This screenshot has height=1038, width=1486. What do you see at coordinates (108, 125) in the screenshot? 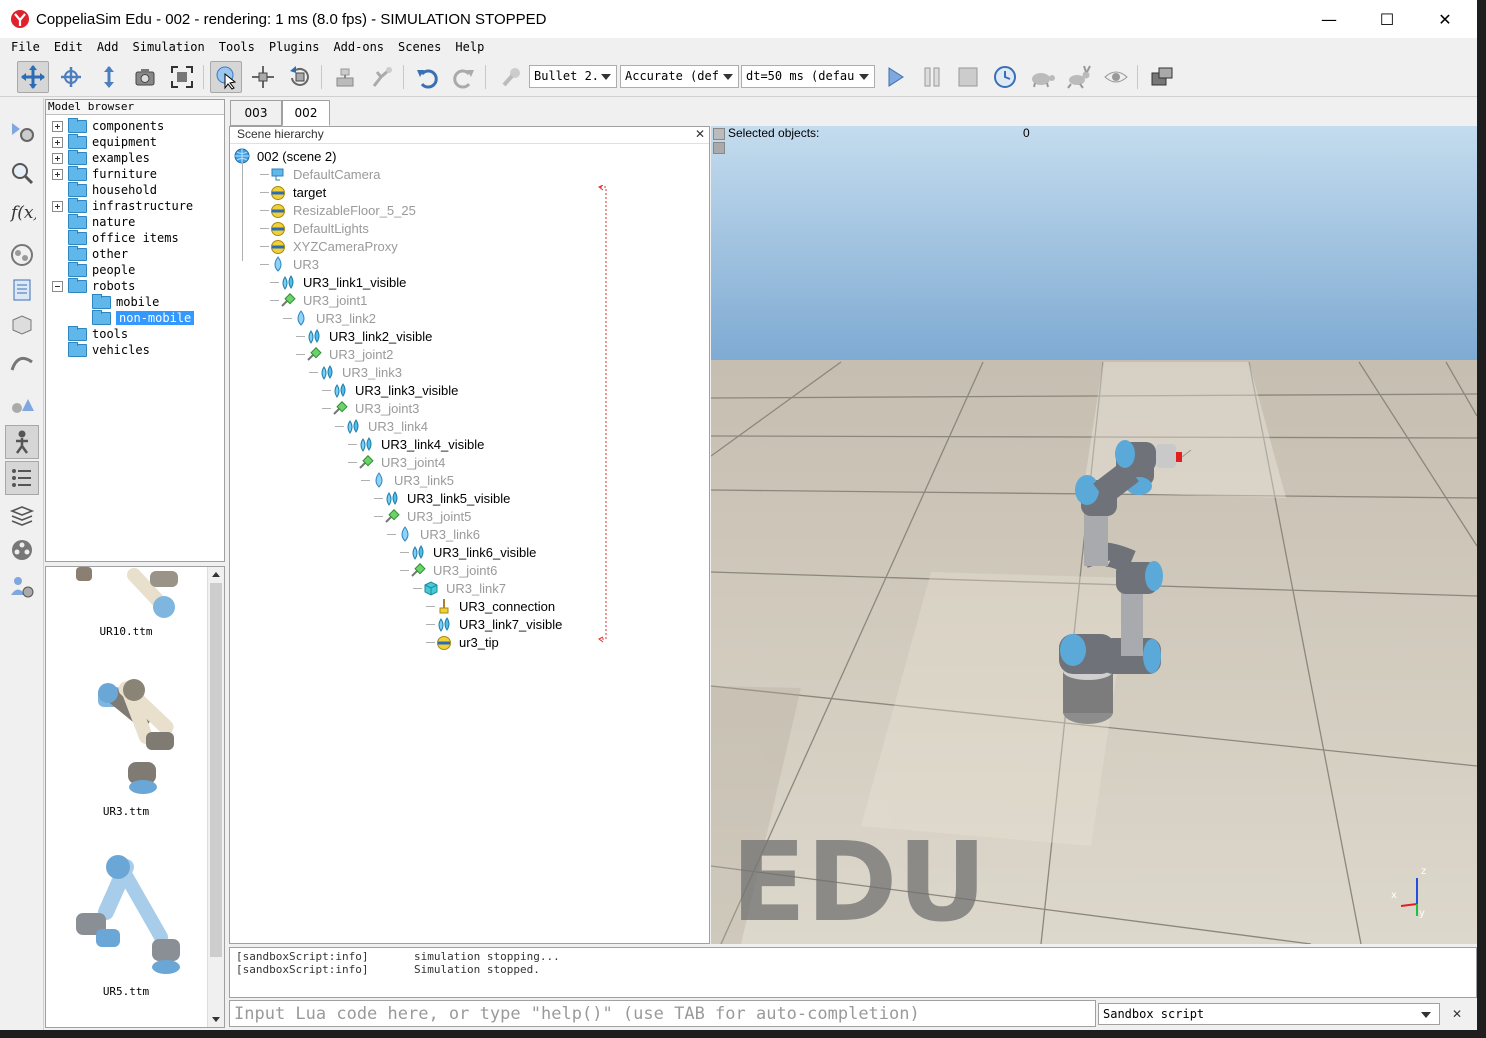
I see `model-folder-item: components` at bounding box center [108, 125].